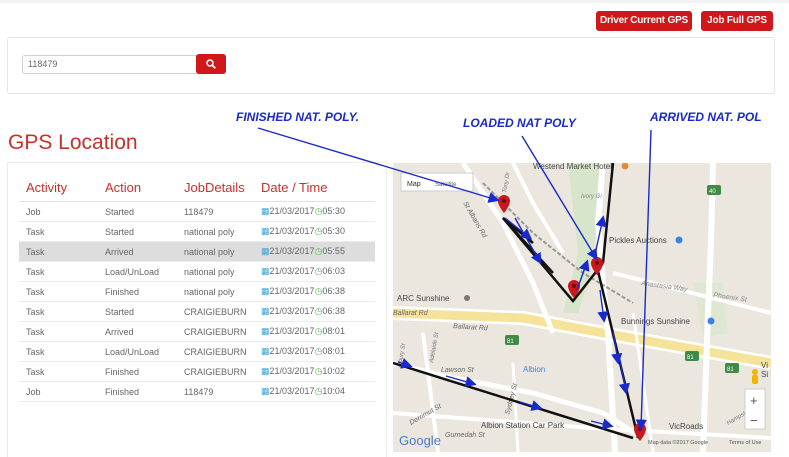  What do you see at coordinates (764, 374) in the screenshot?
I see `place-label: Si` at bounding box center [764, 374].